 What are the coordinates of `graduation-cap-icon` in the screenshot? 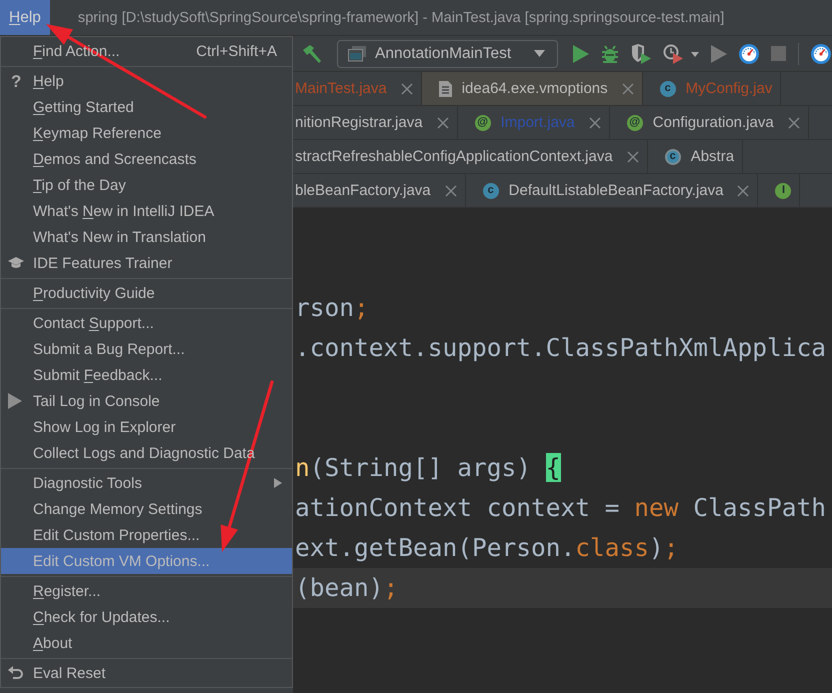 It's located at (16, 263).